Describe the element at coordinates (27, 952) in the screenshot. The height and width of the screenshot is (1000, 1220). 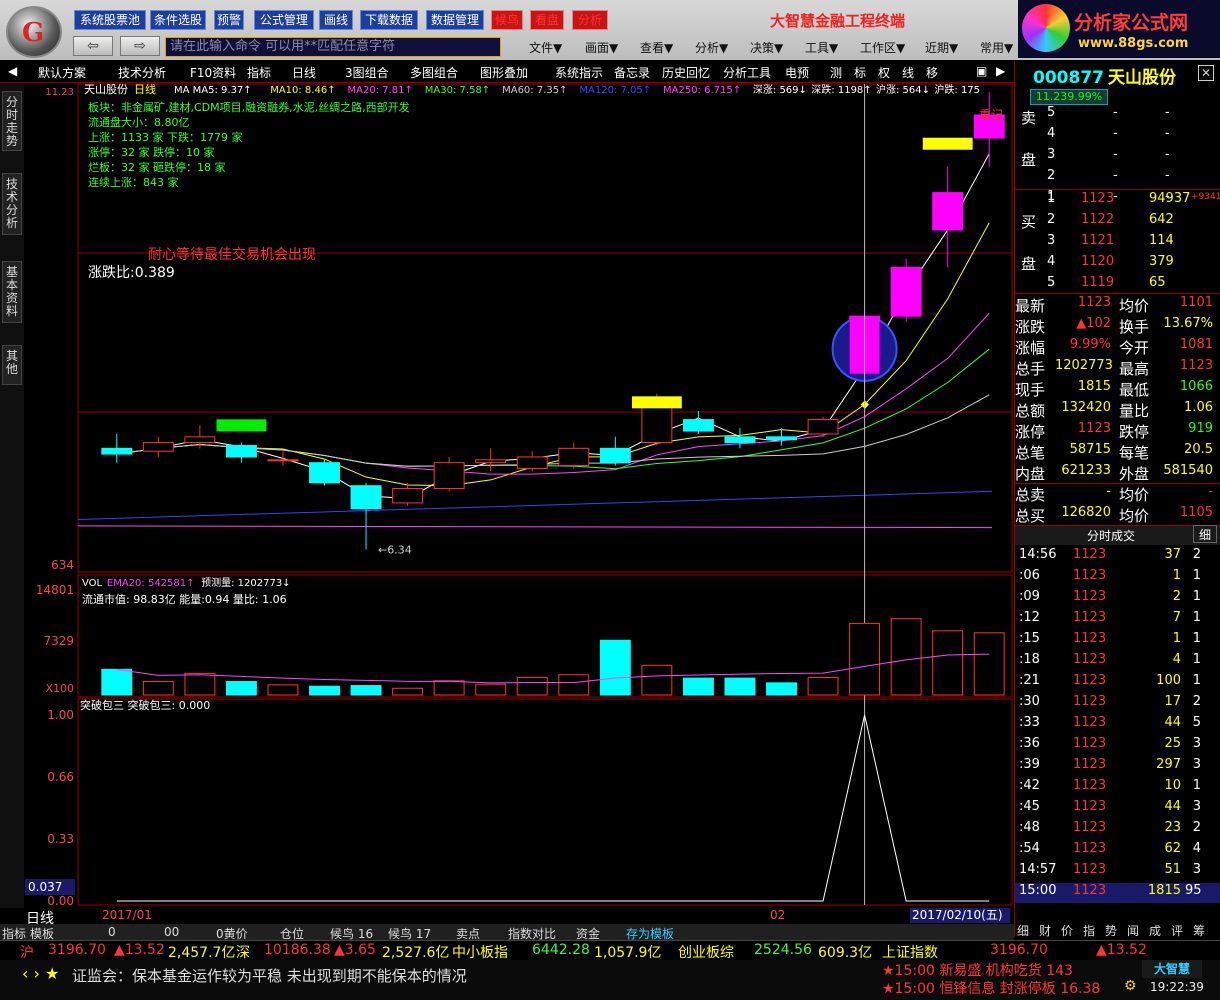
I see `index-item-0: 沪` at that location.